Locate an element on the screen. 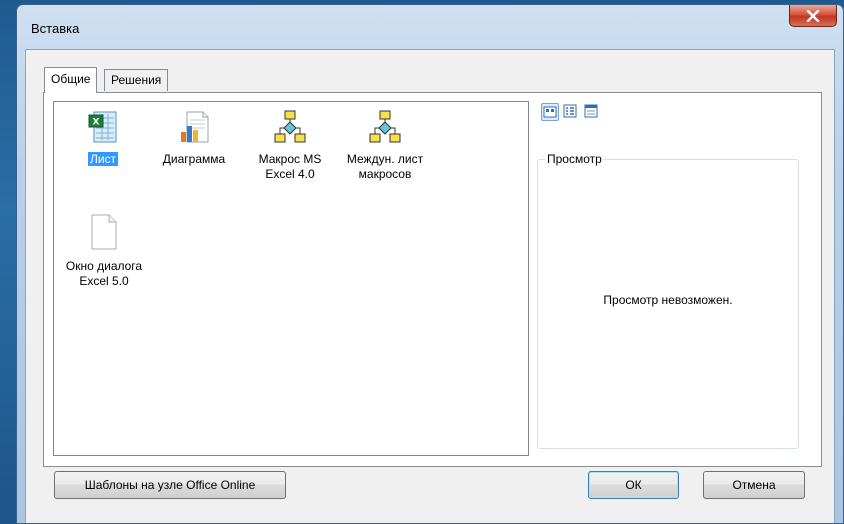 The width and height of the screenshot is (844, 524). item-label: Окно диалога is located at coordinates (104, 266).